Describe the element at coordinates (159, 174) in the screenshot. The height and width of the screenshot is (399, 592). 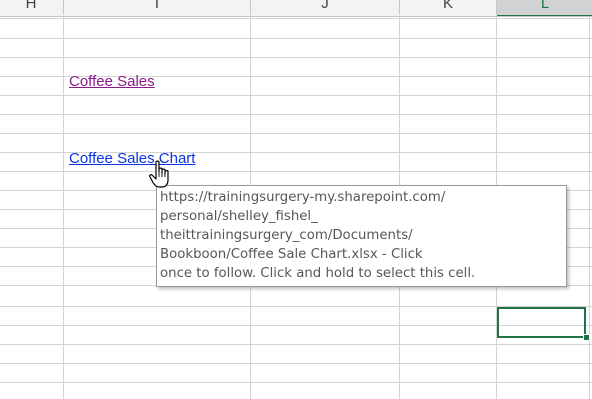
I see `hand-pointer-icon` at that location.